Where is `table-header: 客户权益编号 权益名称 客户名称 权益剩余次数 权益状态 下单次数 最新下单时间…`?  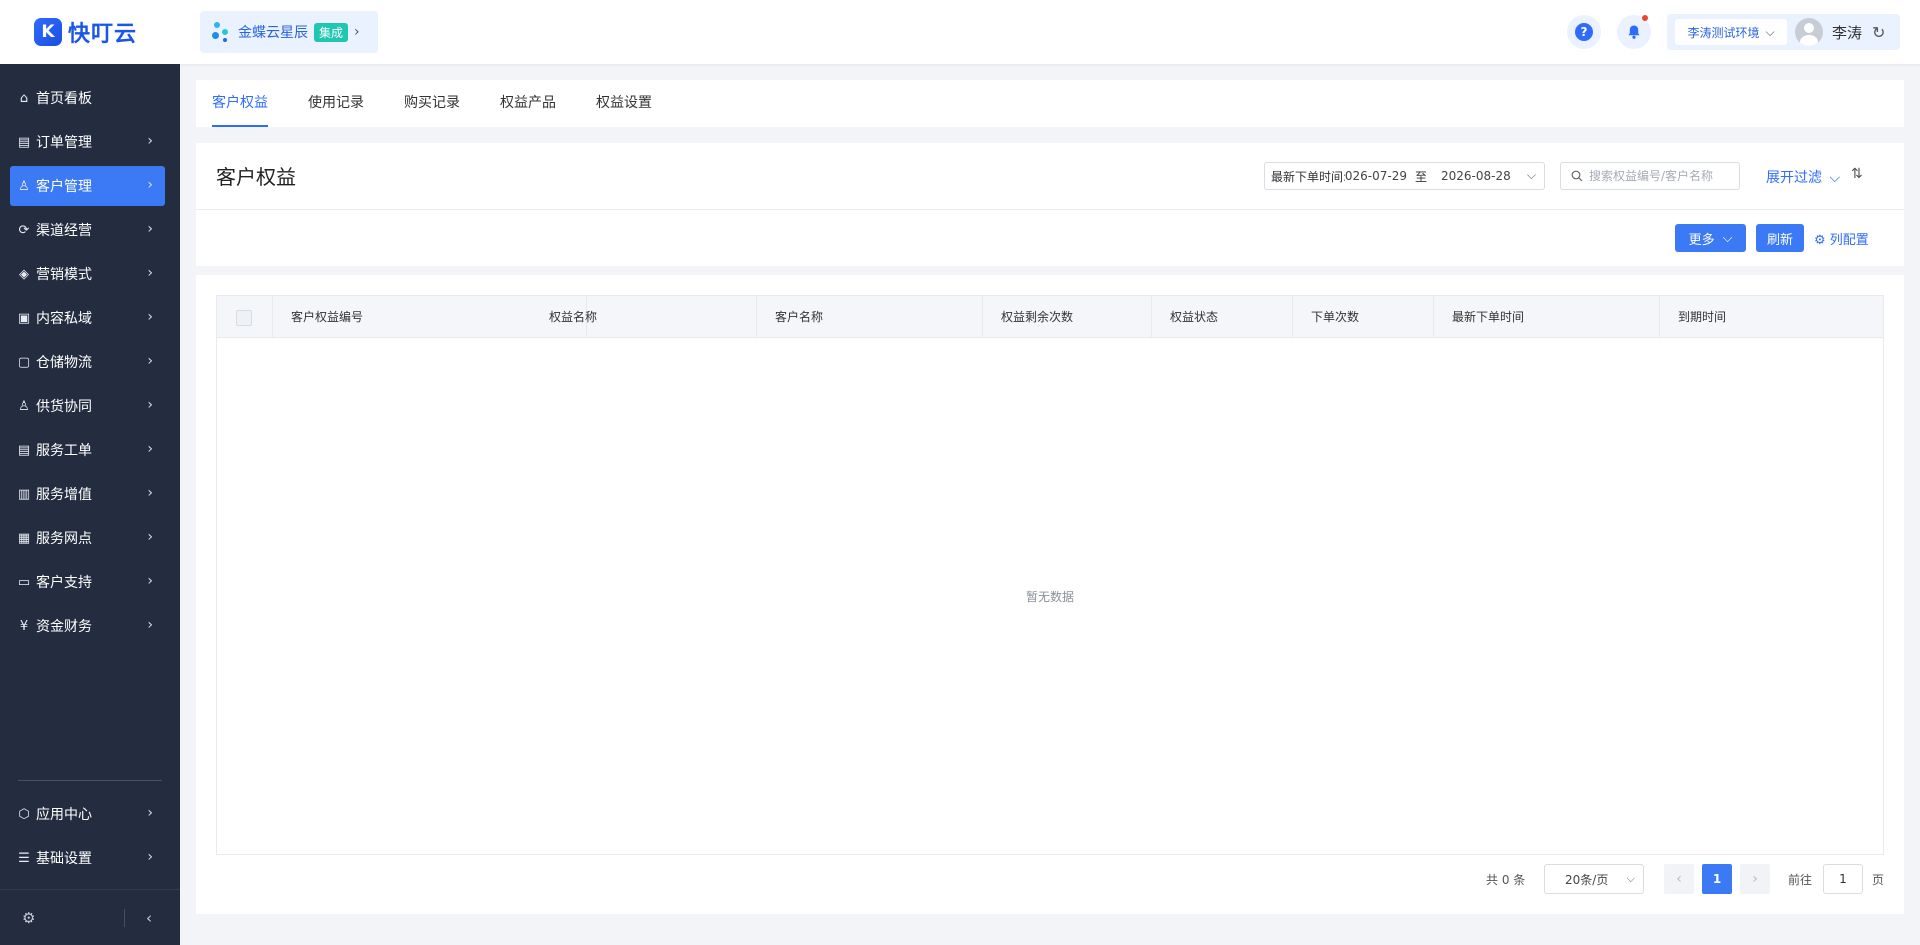
table-header: 客户权益编号 权益名称 客户名称 权益剩余次数 权益状态 下单次数 最新下单时间… is located at coordinates (1050, 317).